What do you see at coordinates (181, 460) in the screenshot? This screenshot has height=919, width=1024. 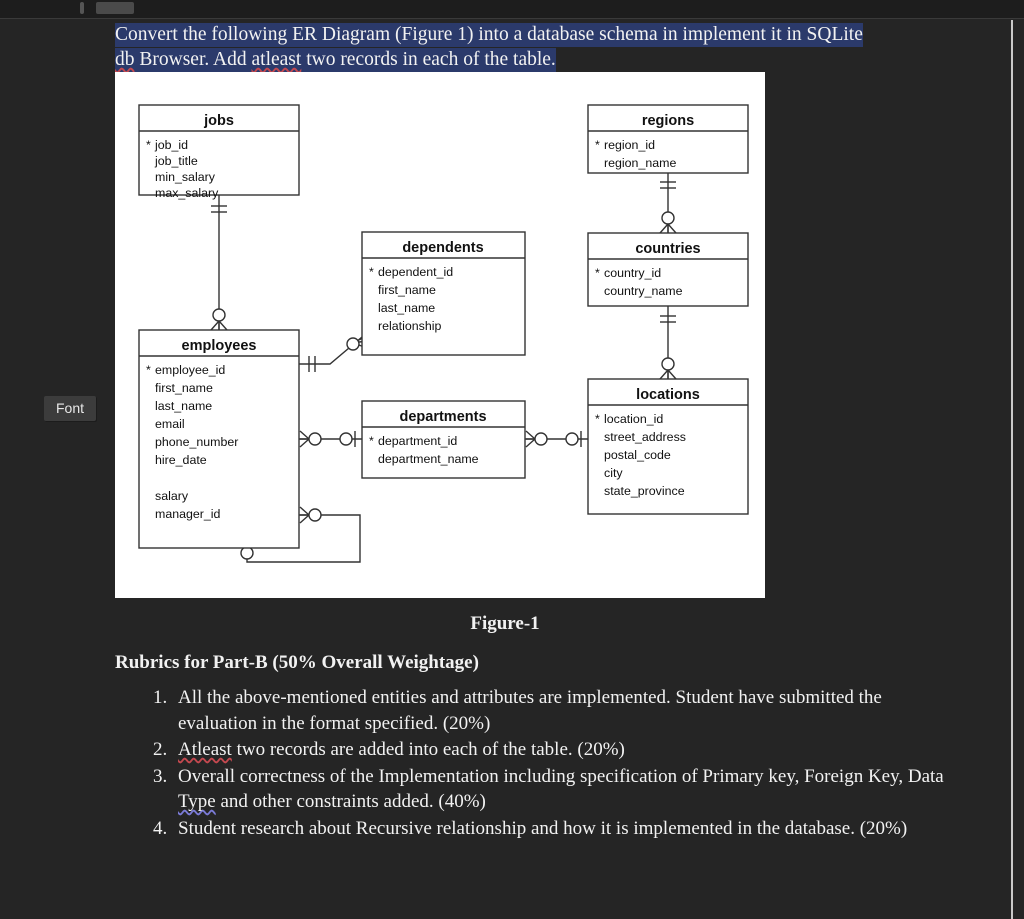 I see `attribute-hire-date: hire_date` at bounding box center [181, 460].